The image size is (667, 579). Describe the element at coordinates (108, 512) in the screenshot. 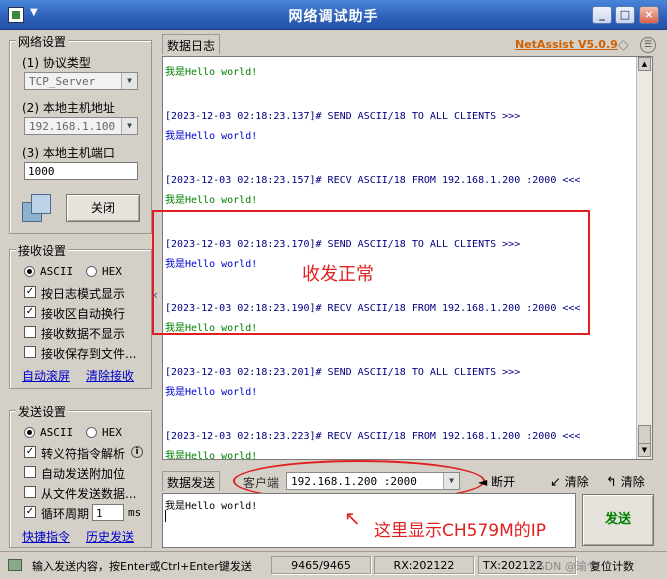

I see `loop-interval-input: 1` at that location.